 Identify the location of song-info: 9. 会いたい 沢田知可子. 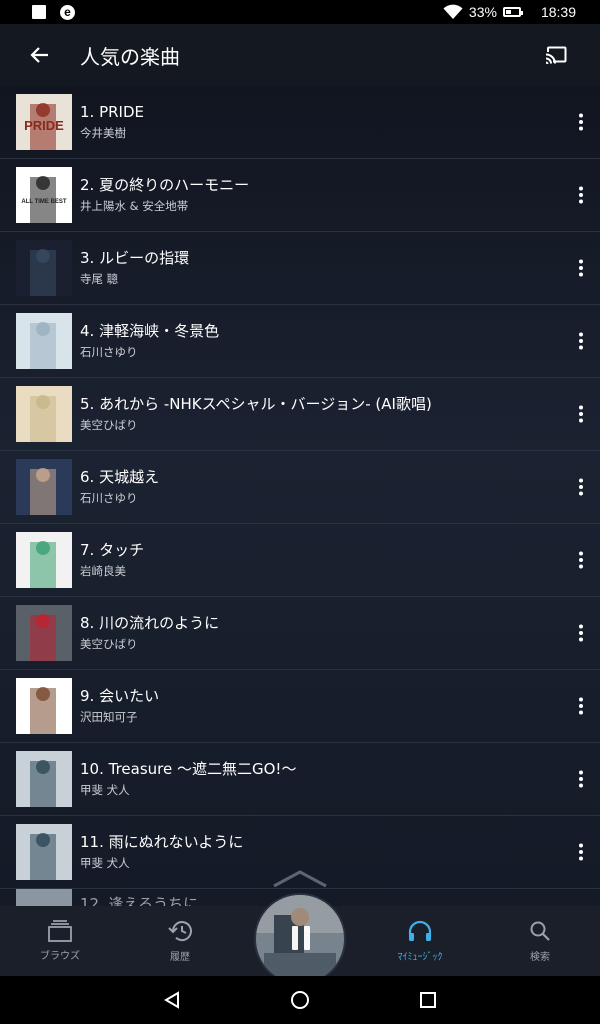
(323, 706).